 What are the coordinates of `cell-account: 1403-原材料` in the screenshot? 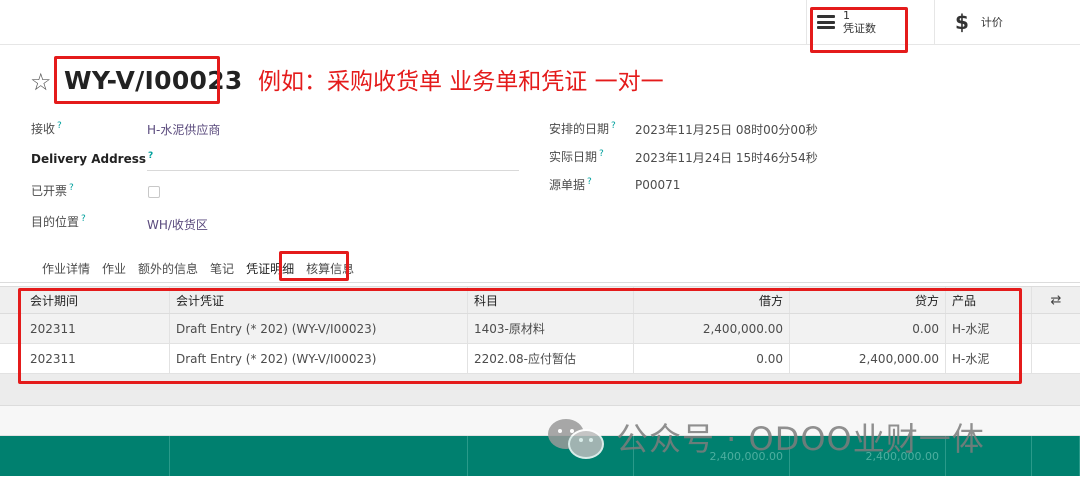 It's located at (551, 328).